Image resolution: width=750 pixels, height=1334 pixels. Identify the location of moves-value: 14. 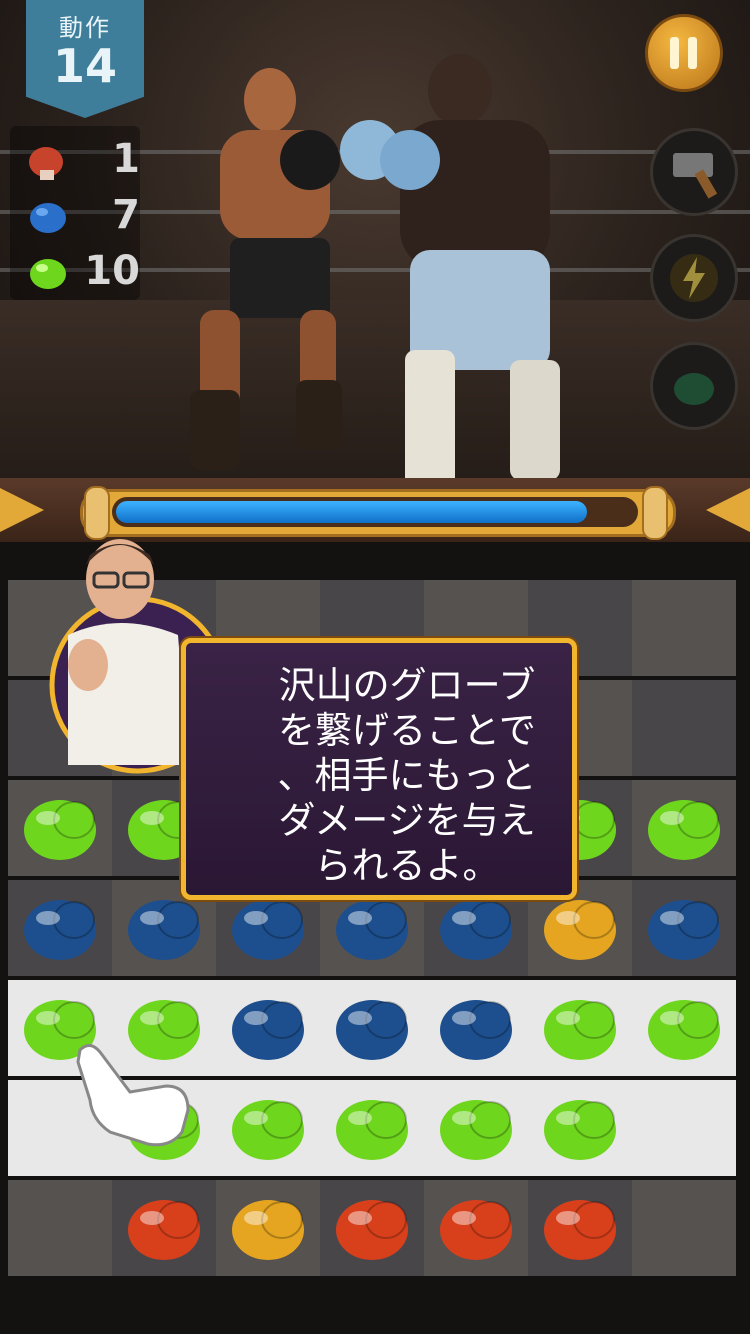
(84, 66).